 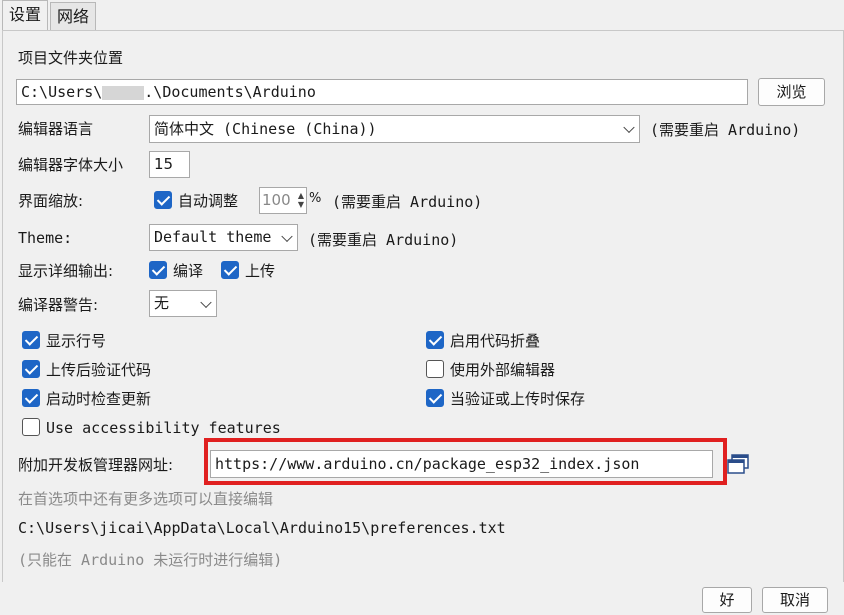 What do you see at coordinates (188, 271) in the screenshot?
I see `verbose-compile-label: 编译` at bounding box center [188, 271].